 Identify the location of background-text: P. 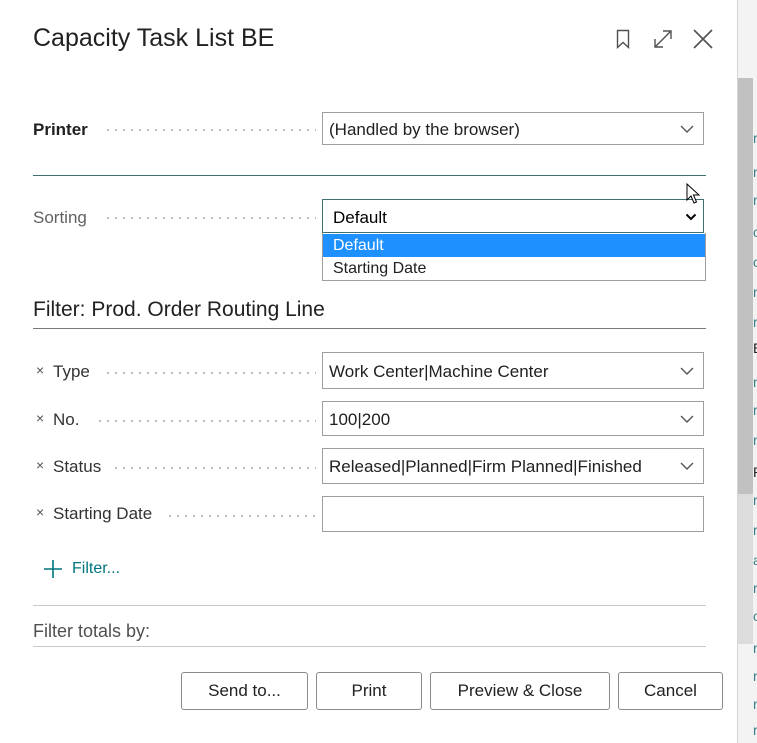
(755, 472).